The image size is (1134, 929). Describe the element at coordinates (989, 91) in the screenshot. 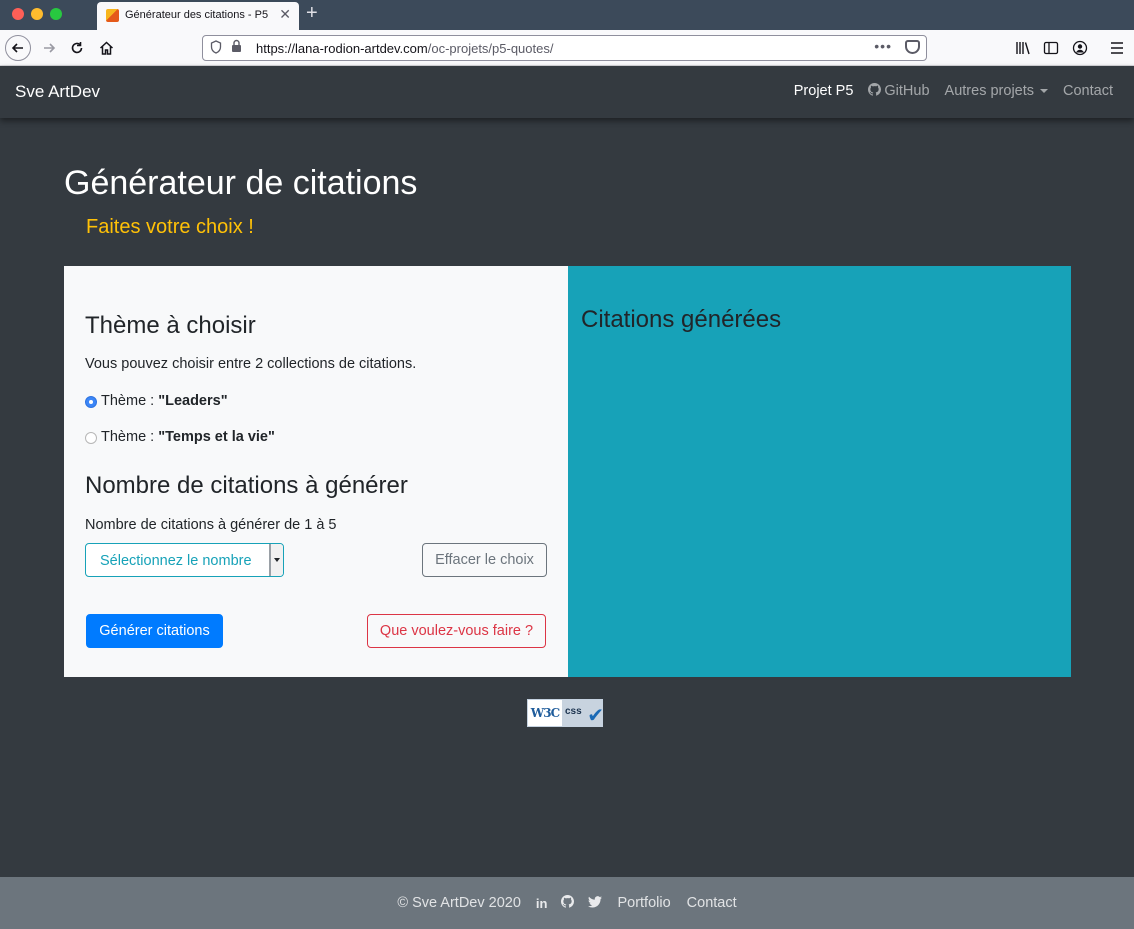

I see `nav-link-autres-label: Autres projets` at that location.